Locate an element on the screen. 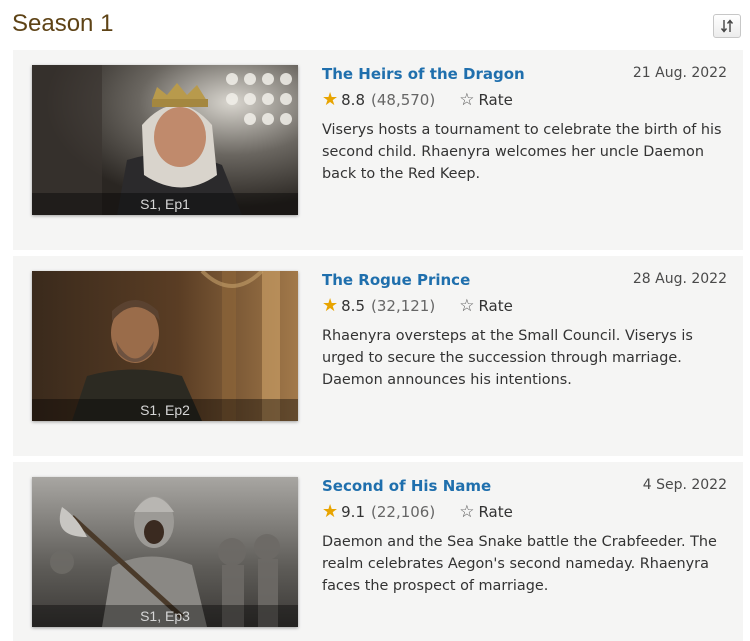 This screenshot has width=750, height=641. episode-air-date: 21 Aug. 2022 is located at coordinates (679, 73).